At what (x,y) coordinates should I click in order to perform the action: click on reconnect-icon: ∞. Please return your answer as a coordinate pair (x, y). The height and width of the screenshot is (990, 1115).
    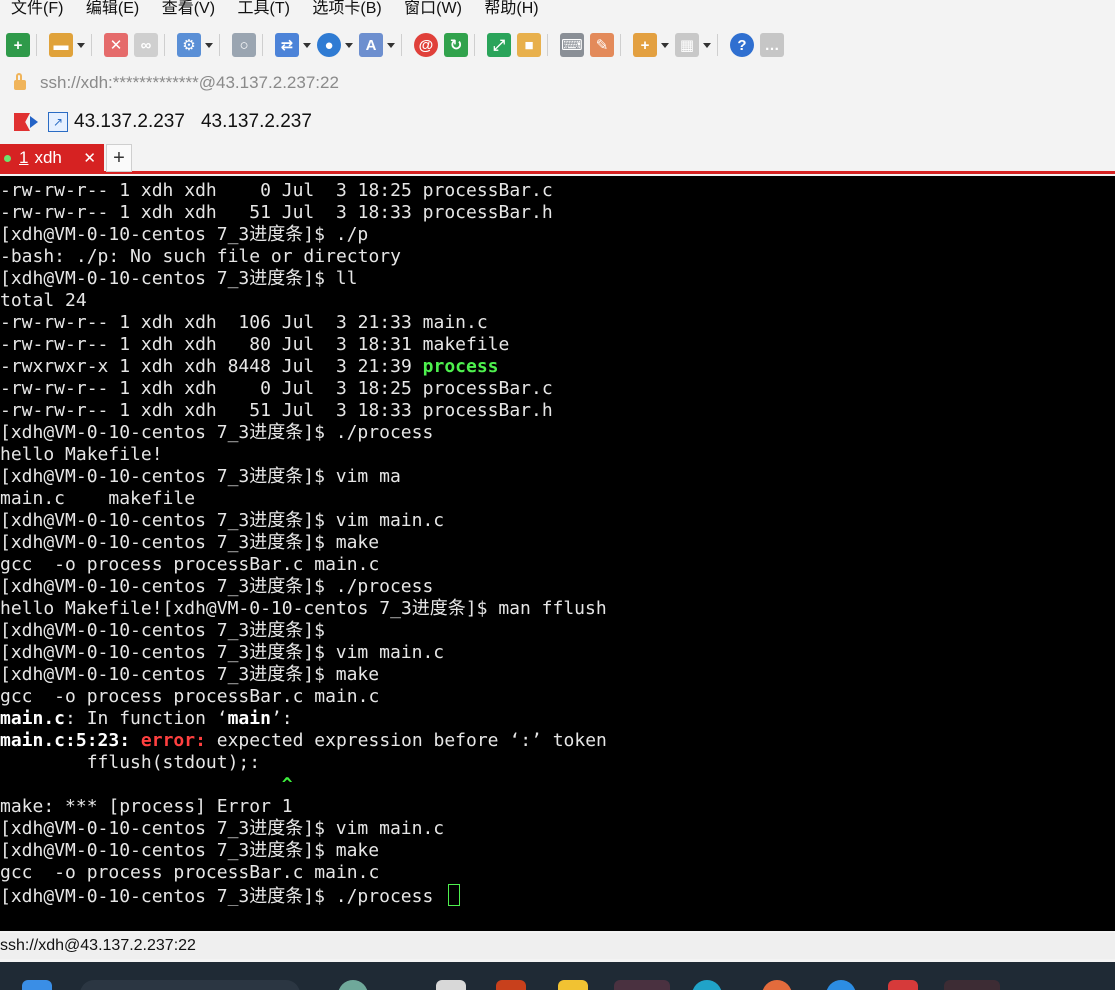
    Looking at the image, I should click on (146, 45).